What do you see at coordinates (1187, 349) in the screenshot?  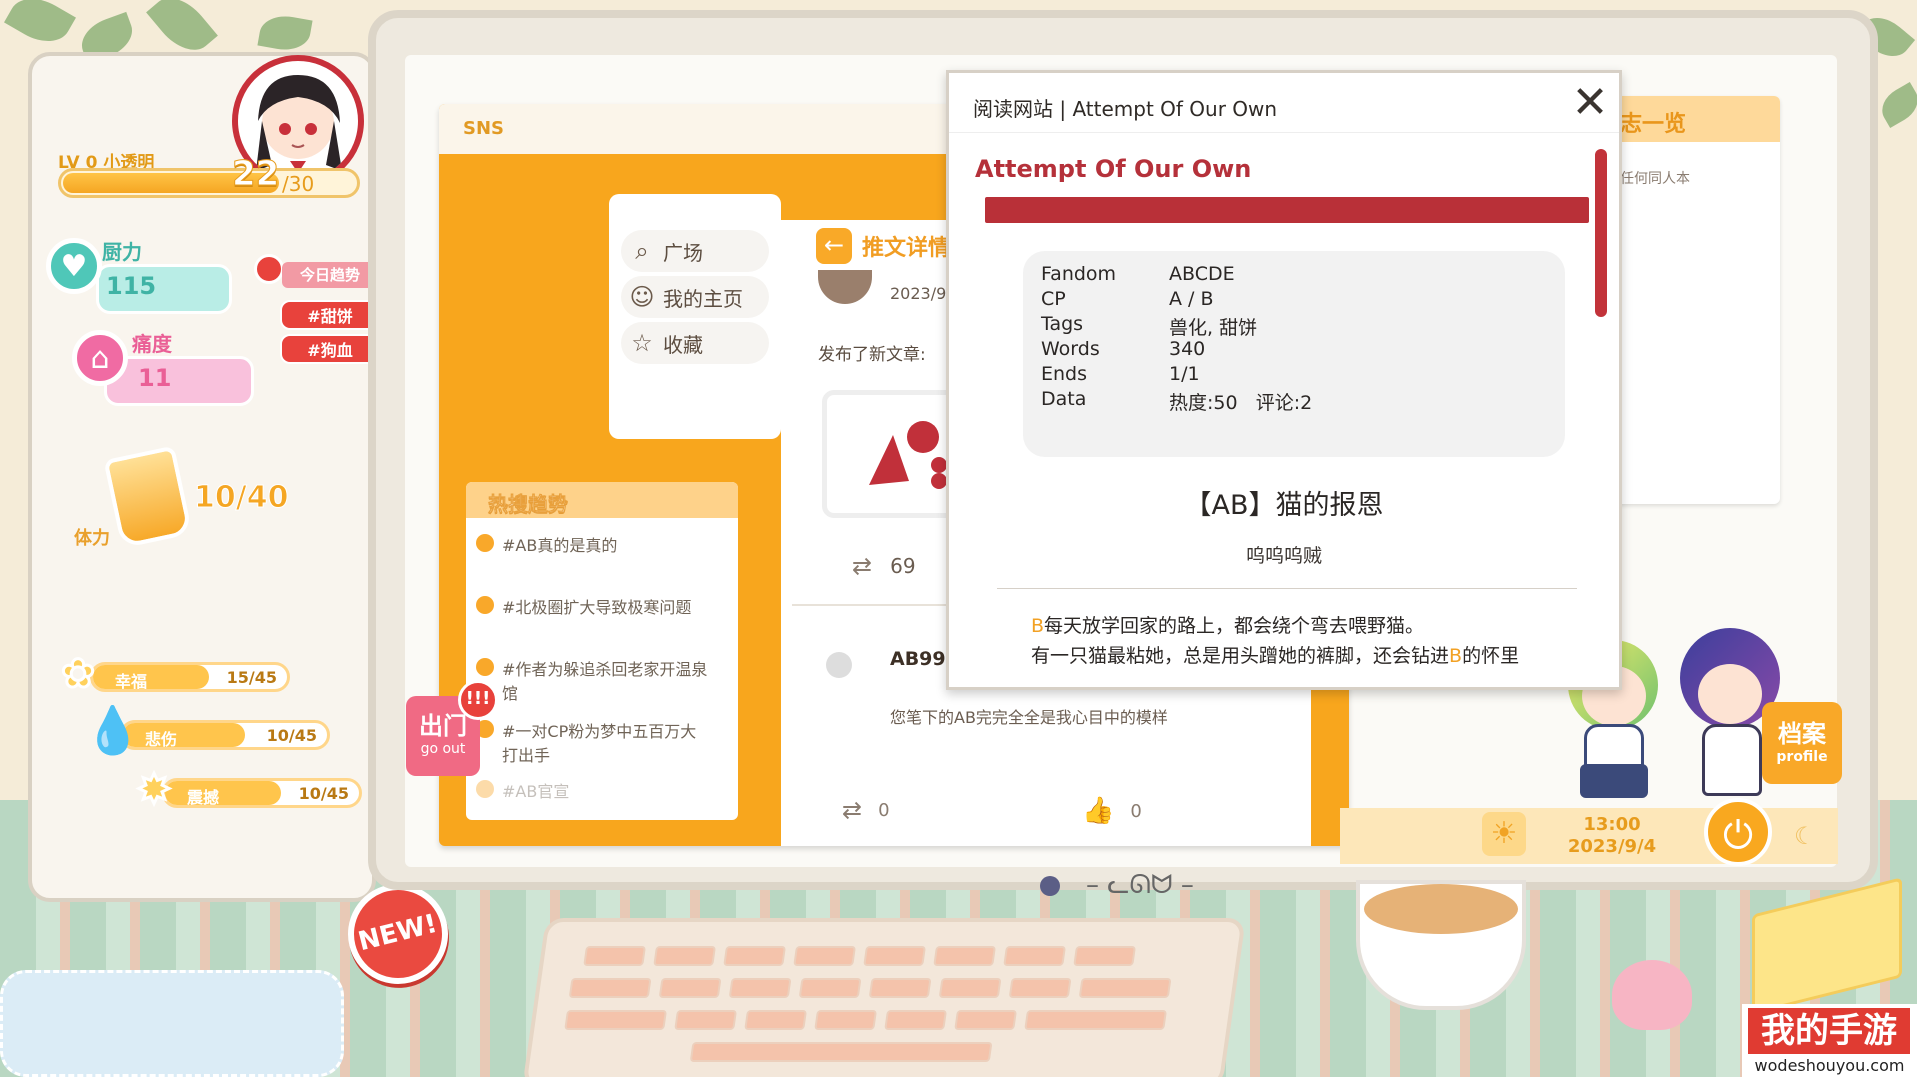 I see `meta-value: 340` at bounding box center [1187, 349].